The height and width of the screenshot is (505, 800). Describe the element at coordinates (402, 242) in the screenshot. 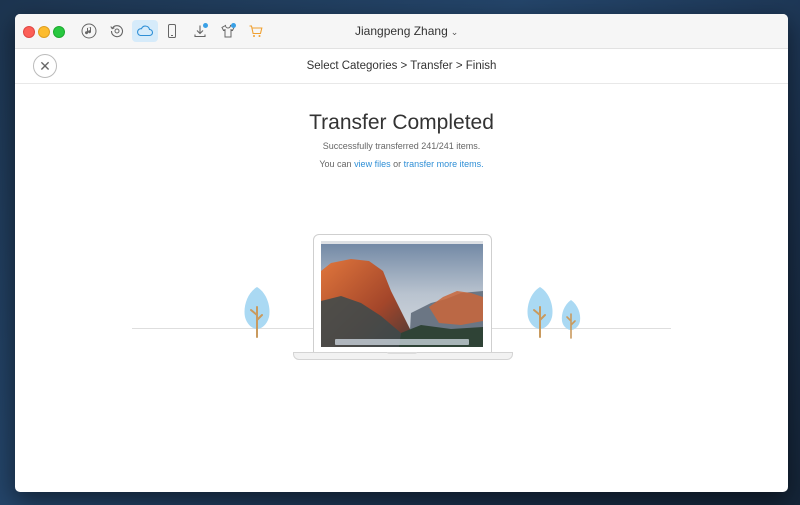

I see `menu-bar` at that location.